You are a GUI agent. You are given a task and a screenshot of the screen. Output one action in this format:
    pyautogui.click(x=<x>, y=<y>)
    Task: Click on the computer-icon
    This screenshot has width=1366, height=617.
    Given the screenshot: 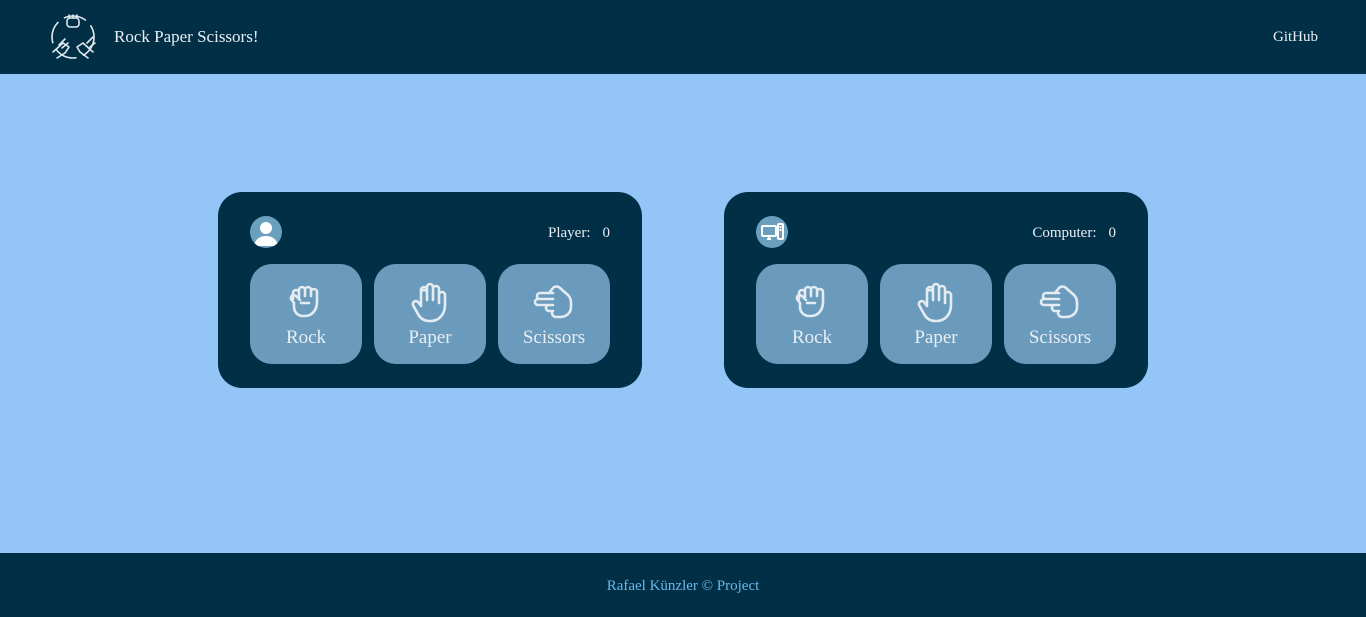 What is the action you would take?
    pyautogui.click(x=772, y=232)
    